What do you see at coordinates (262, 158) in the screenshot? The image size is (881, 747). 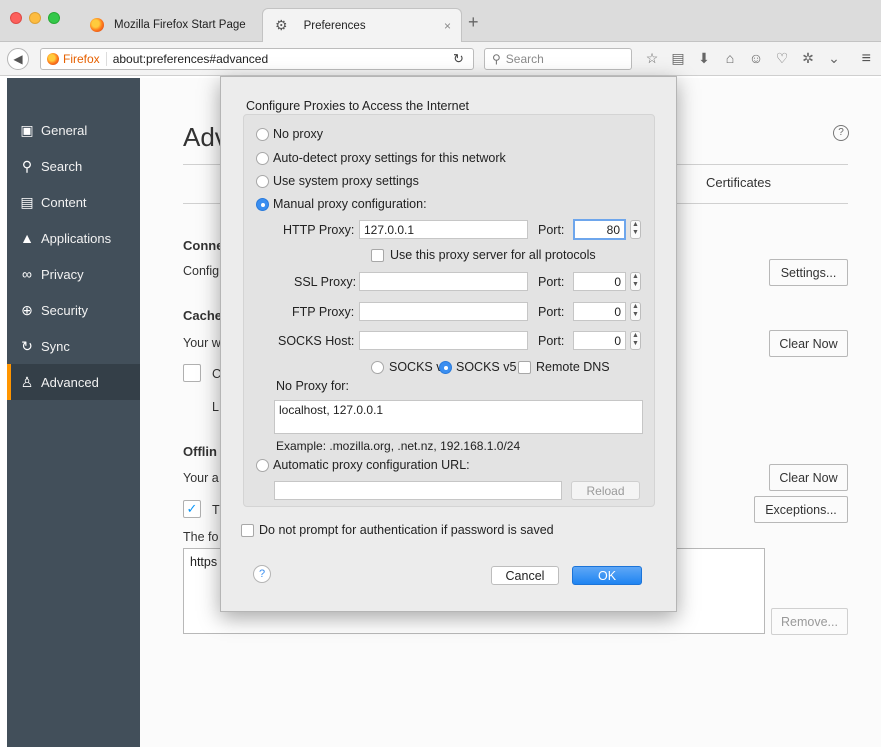 I see `auto-detect-radio` at bounding box center [262, 158].